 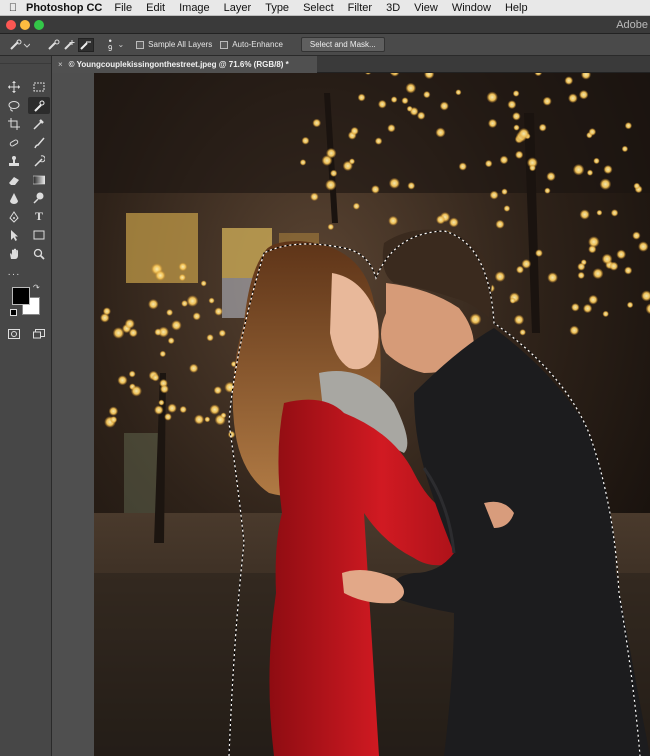 What do you see at coordinates (14, 274) in the screenshot?
I see `more-tools-icon: ···` at bounding box center [14, 274].